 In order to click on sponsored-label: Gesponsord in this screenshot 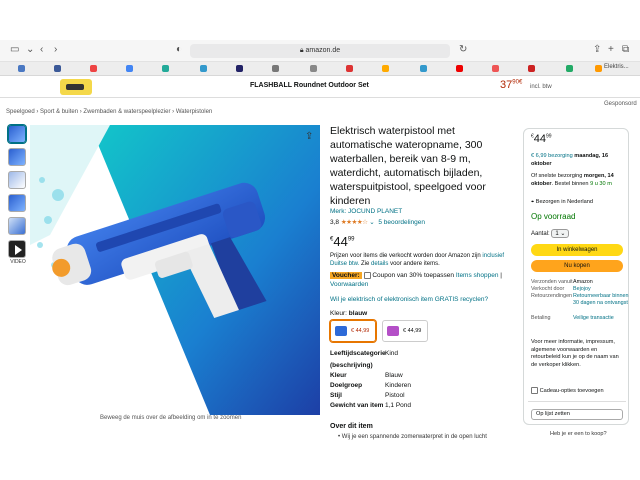, I will do `click(620, 104)`.